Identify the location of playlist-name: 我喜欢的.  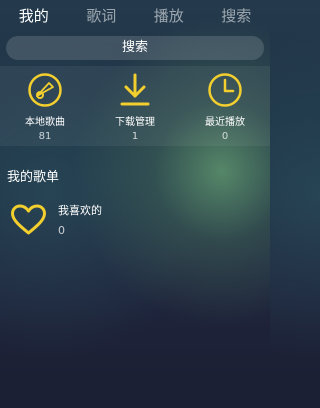
(80, 210).